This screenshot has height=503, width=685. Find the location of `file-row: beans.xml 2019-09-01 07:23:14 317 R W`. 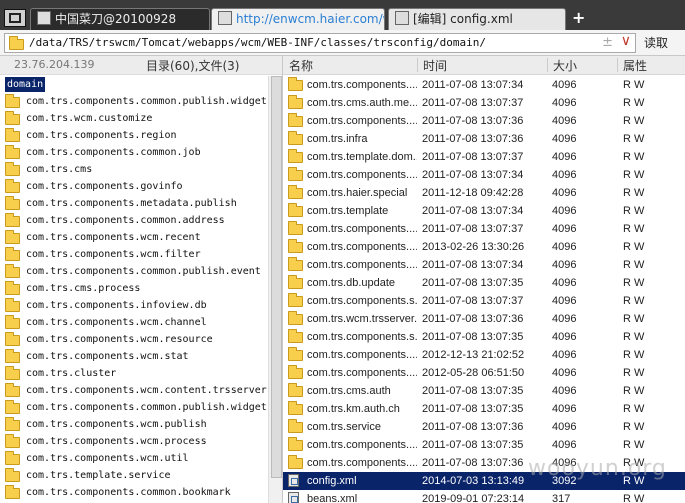

file-row: beans.xml 2019-09-01 07:23:14 317 R W is located at coordinates (484, 496).